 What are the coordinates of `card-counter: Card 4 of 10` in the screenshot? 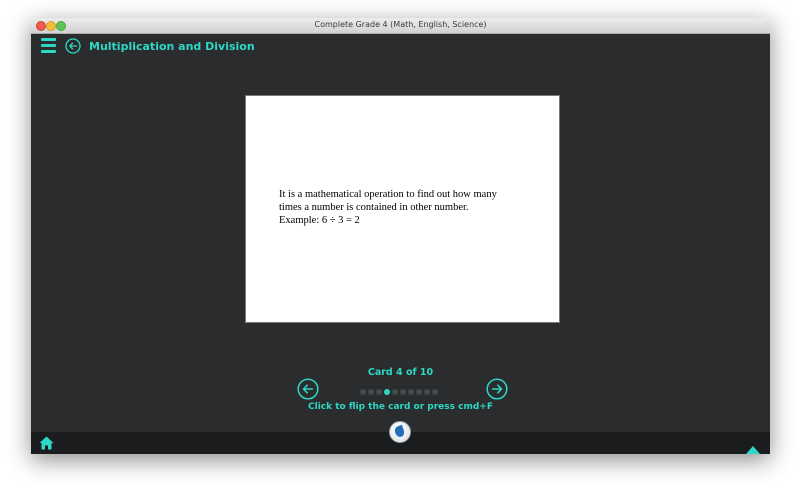 It's located at (400, 372).